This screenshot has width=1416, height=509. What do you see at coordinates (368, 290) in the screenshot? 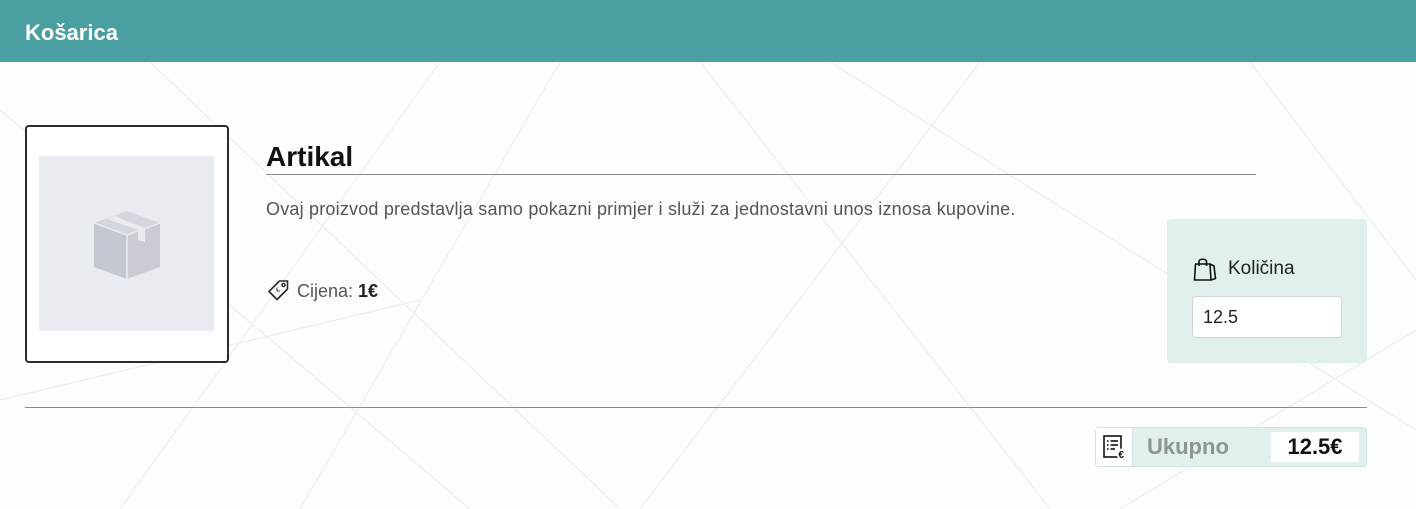
I see `price-value: 1€` at bounding box center [368, 290].